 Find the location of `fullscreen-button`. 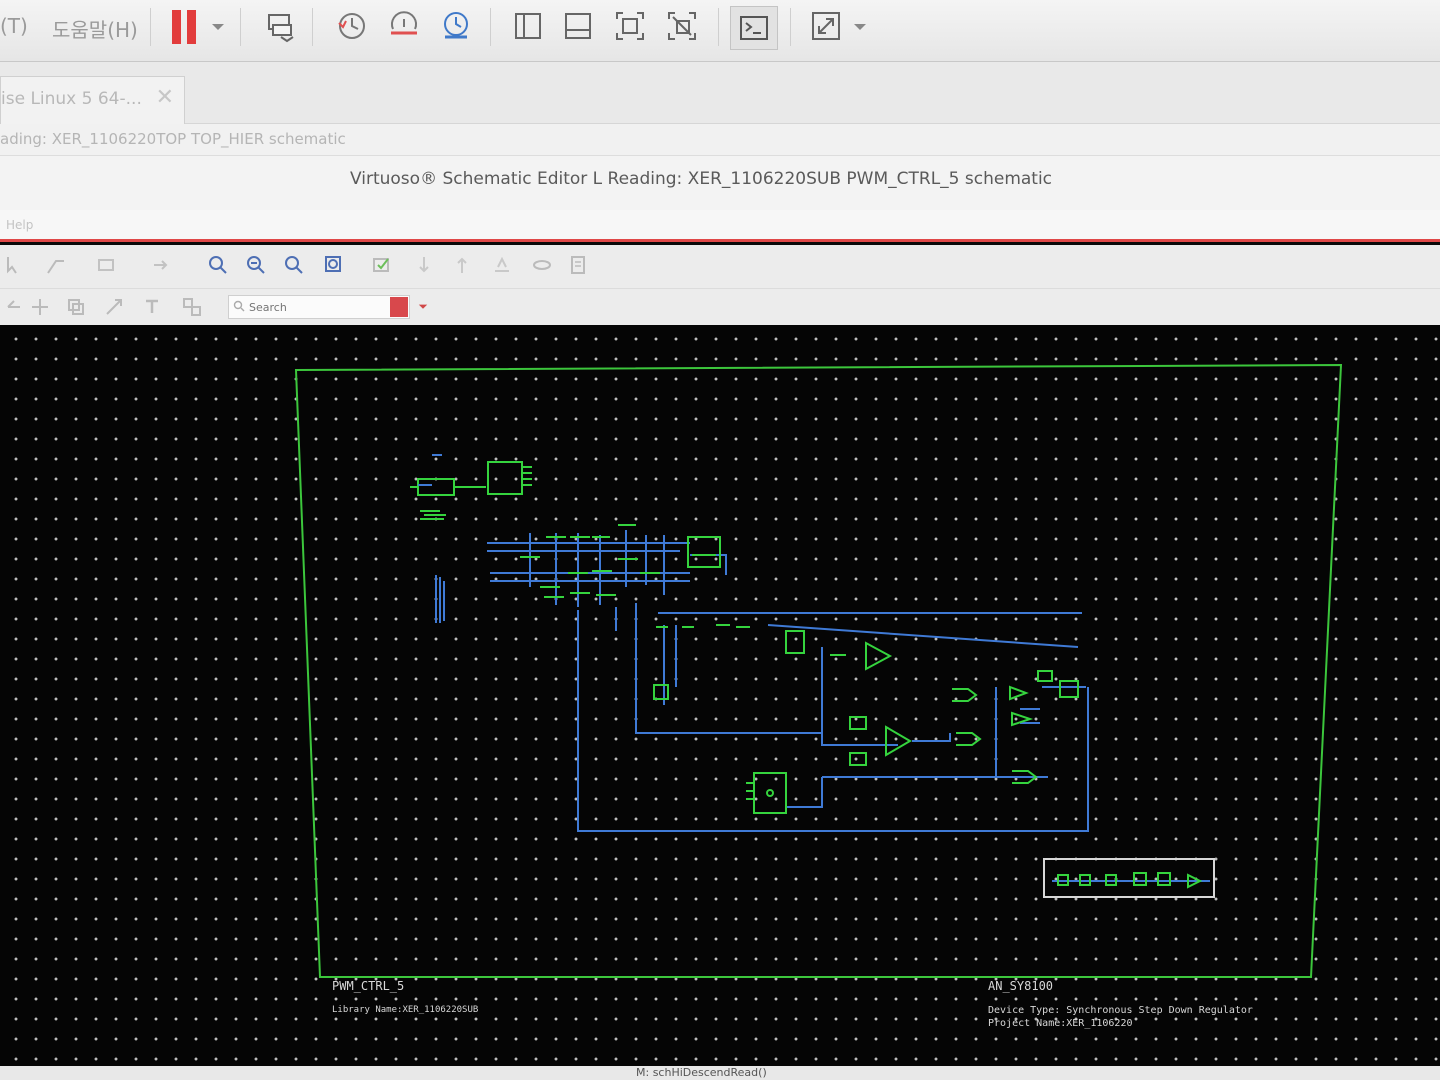

fullscreen-button is located at coordinates (826, 26).